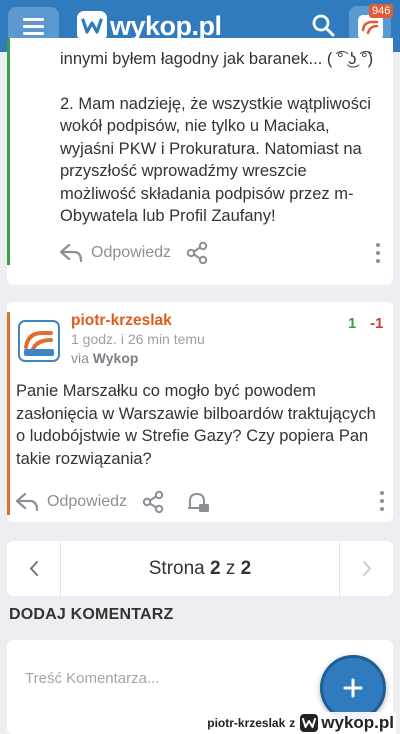 The image size is (400, 734). I want to click on chevron-left-icon, so click(33, 568).